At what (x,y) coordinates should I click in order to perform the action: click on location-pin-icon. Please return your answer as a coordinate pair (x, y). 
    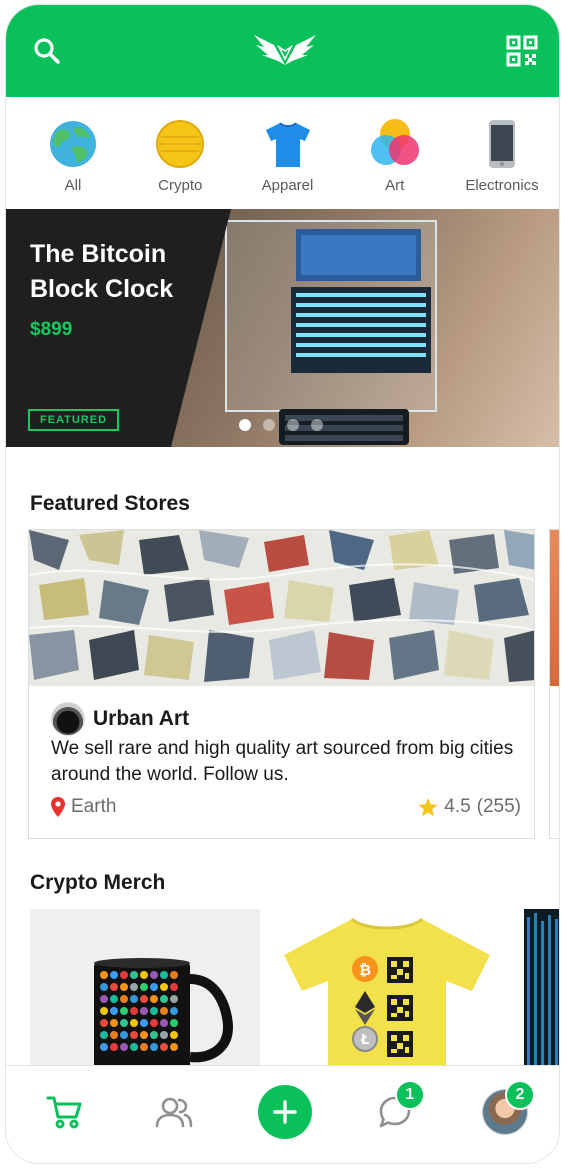
    Looking at the image, I should click on (58, 807).